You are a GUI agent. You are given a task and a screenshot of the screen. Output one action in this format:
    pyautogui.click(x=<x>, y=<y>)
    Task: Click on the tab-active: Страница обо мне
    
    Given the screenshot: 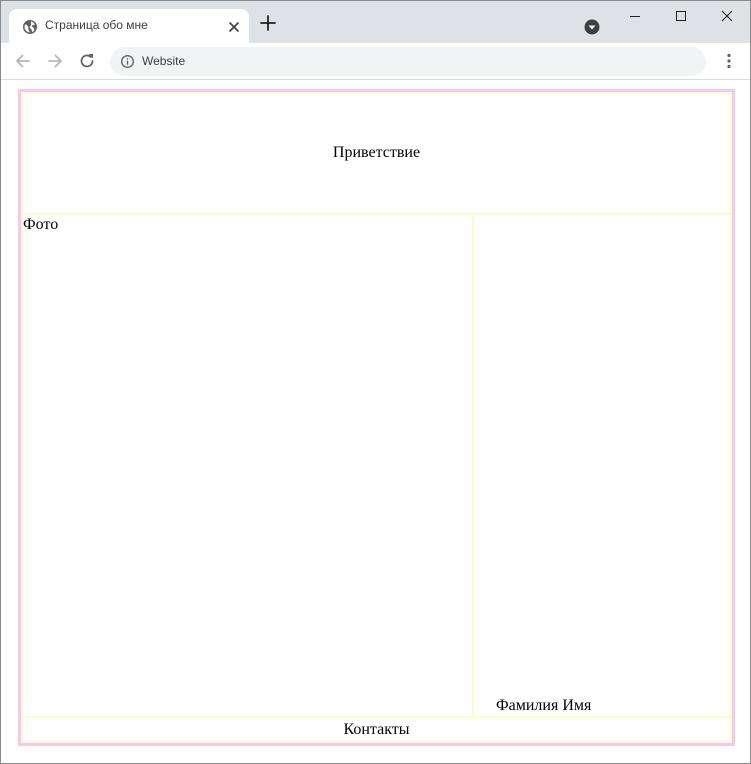 What is the action you would take?
    pyautogui.click(x=129, y=26)
    